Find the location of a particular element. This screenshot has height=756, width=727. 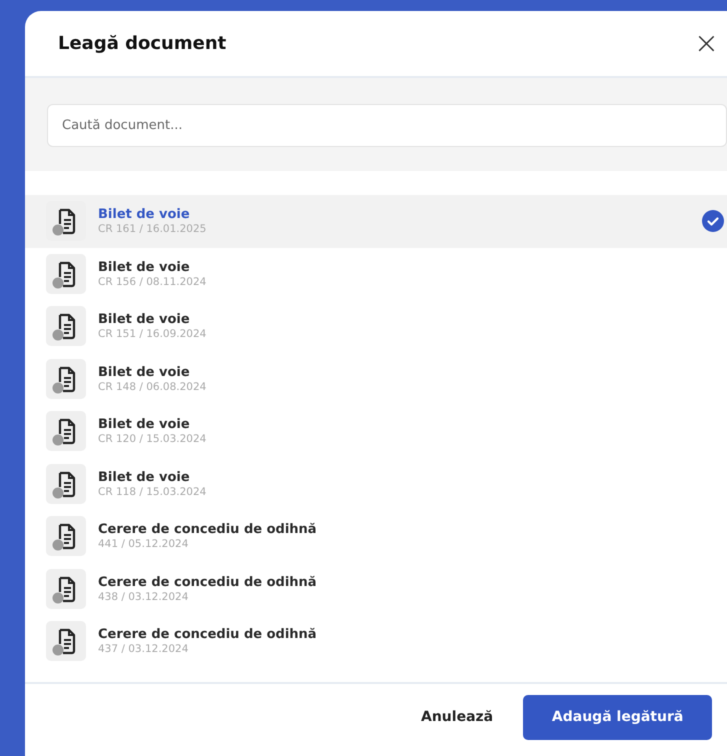

document-item: Cerere de concediu de odihnă 441 / 05.12.2024 is located at coordinates (376, 536).